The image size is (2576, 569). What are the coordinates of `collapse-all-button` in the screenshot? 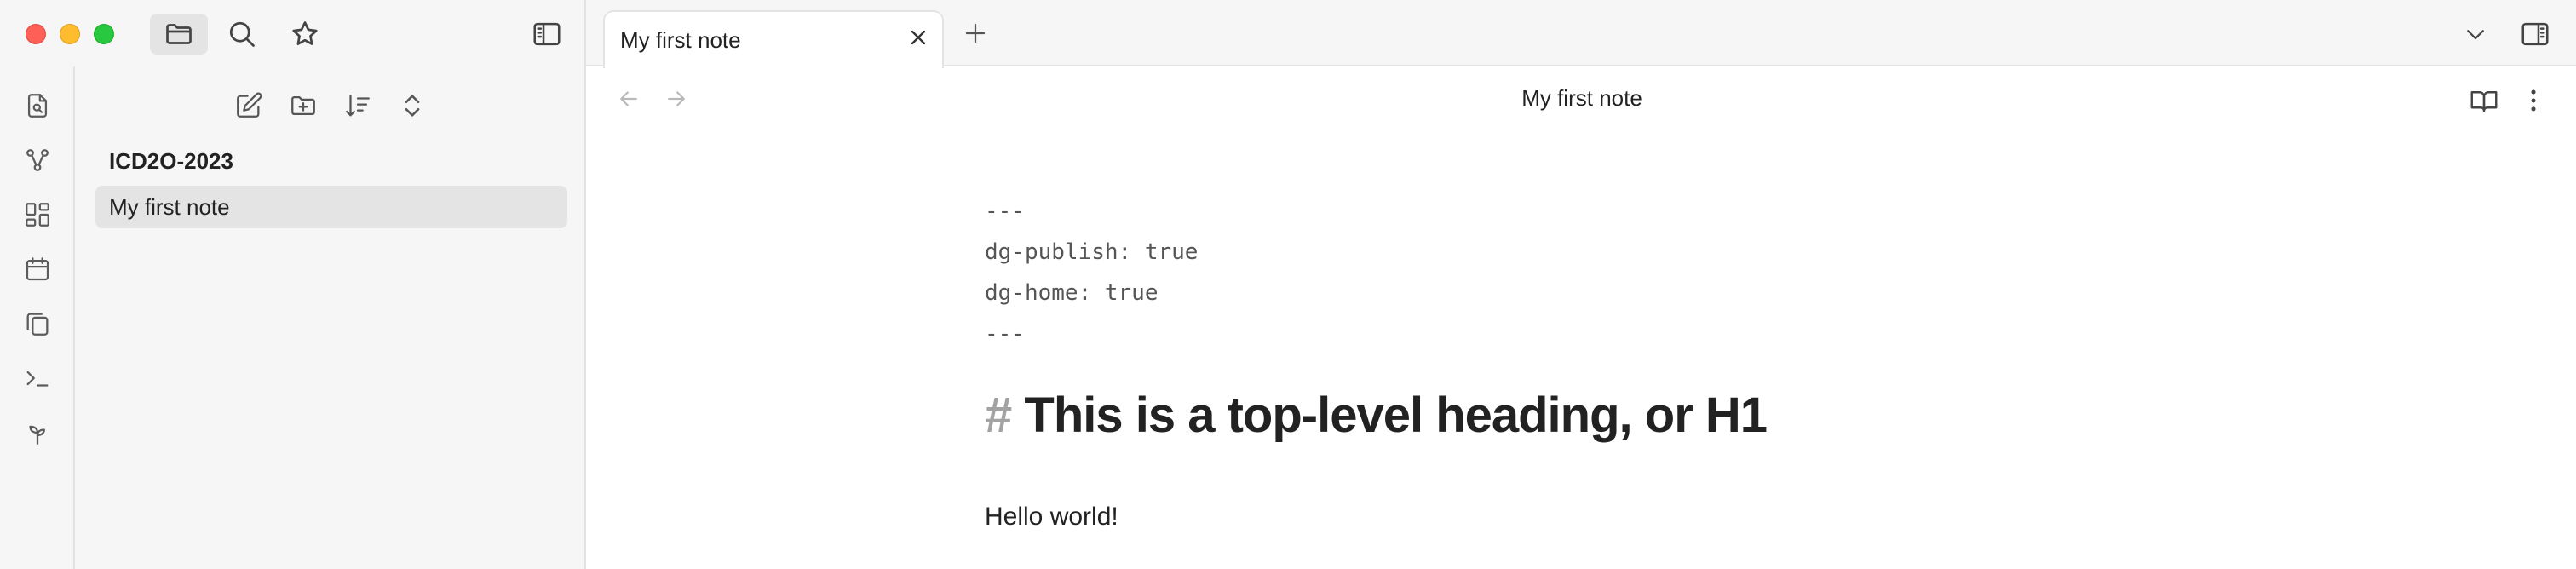 It's located at (413, 105).